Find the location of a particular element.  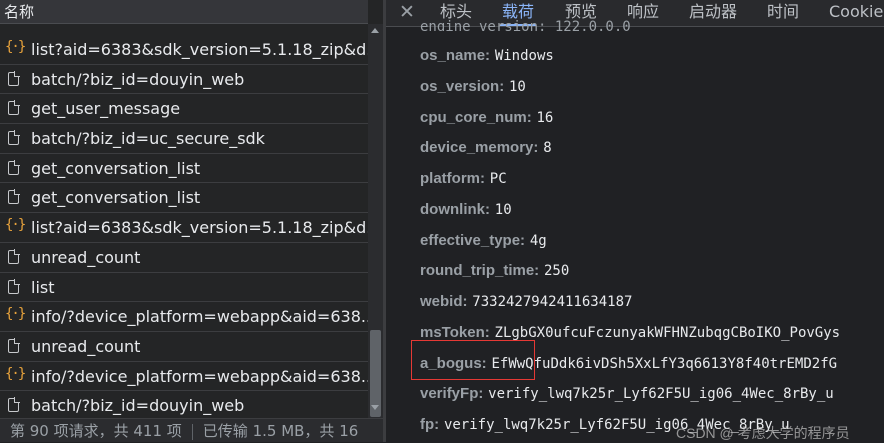

request-row: batch/?biz_id=uc_secure_sdk is located at coordinates (184, 139).